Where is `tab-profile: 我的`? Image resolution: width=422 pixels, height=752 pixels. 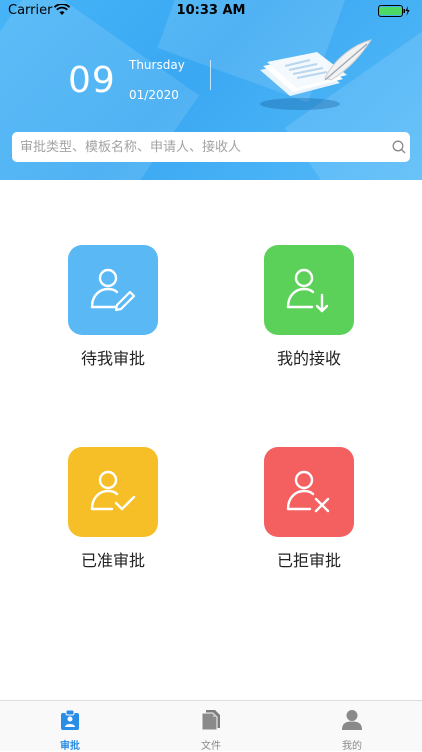 tab-profile: 我的 is located at coordinates (352, 726).